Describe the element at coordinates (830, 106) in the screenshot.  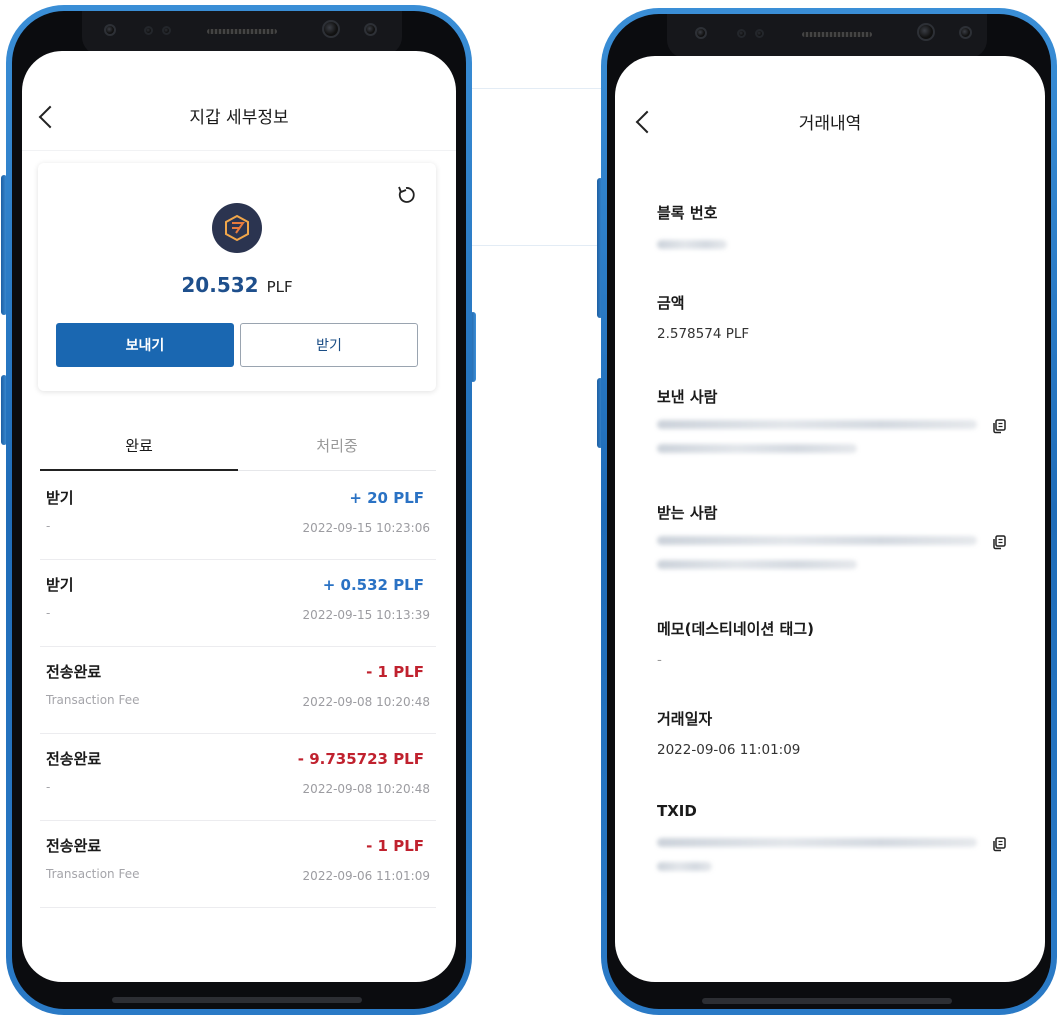
I see `app-header: 거래내역` at that location.